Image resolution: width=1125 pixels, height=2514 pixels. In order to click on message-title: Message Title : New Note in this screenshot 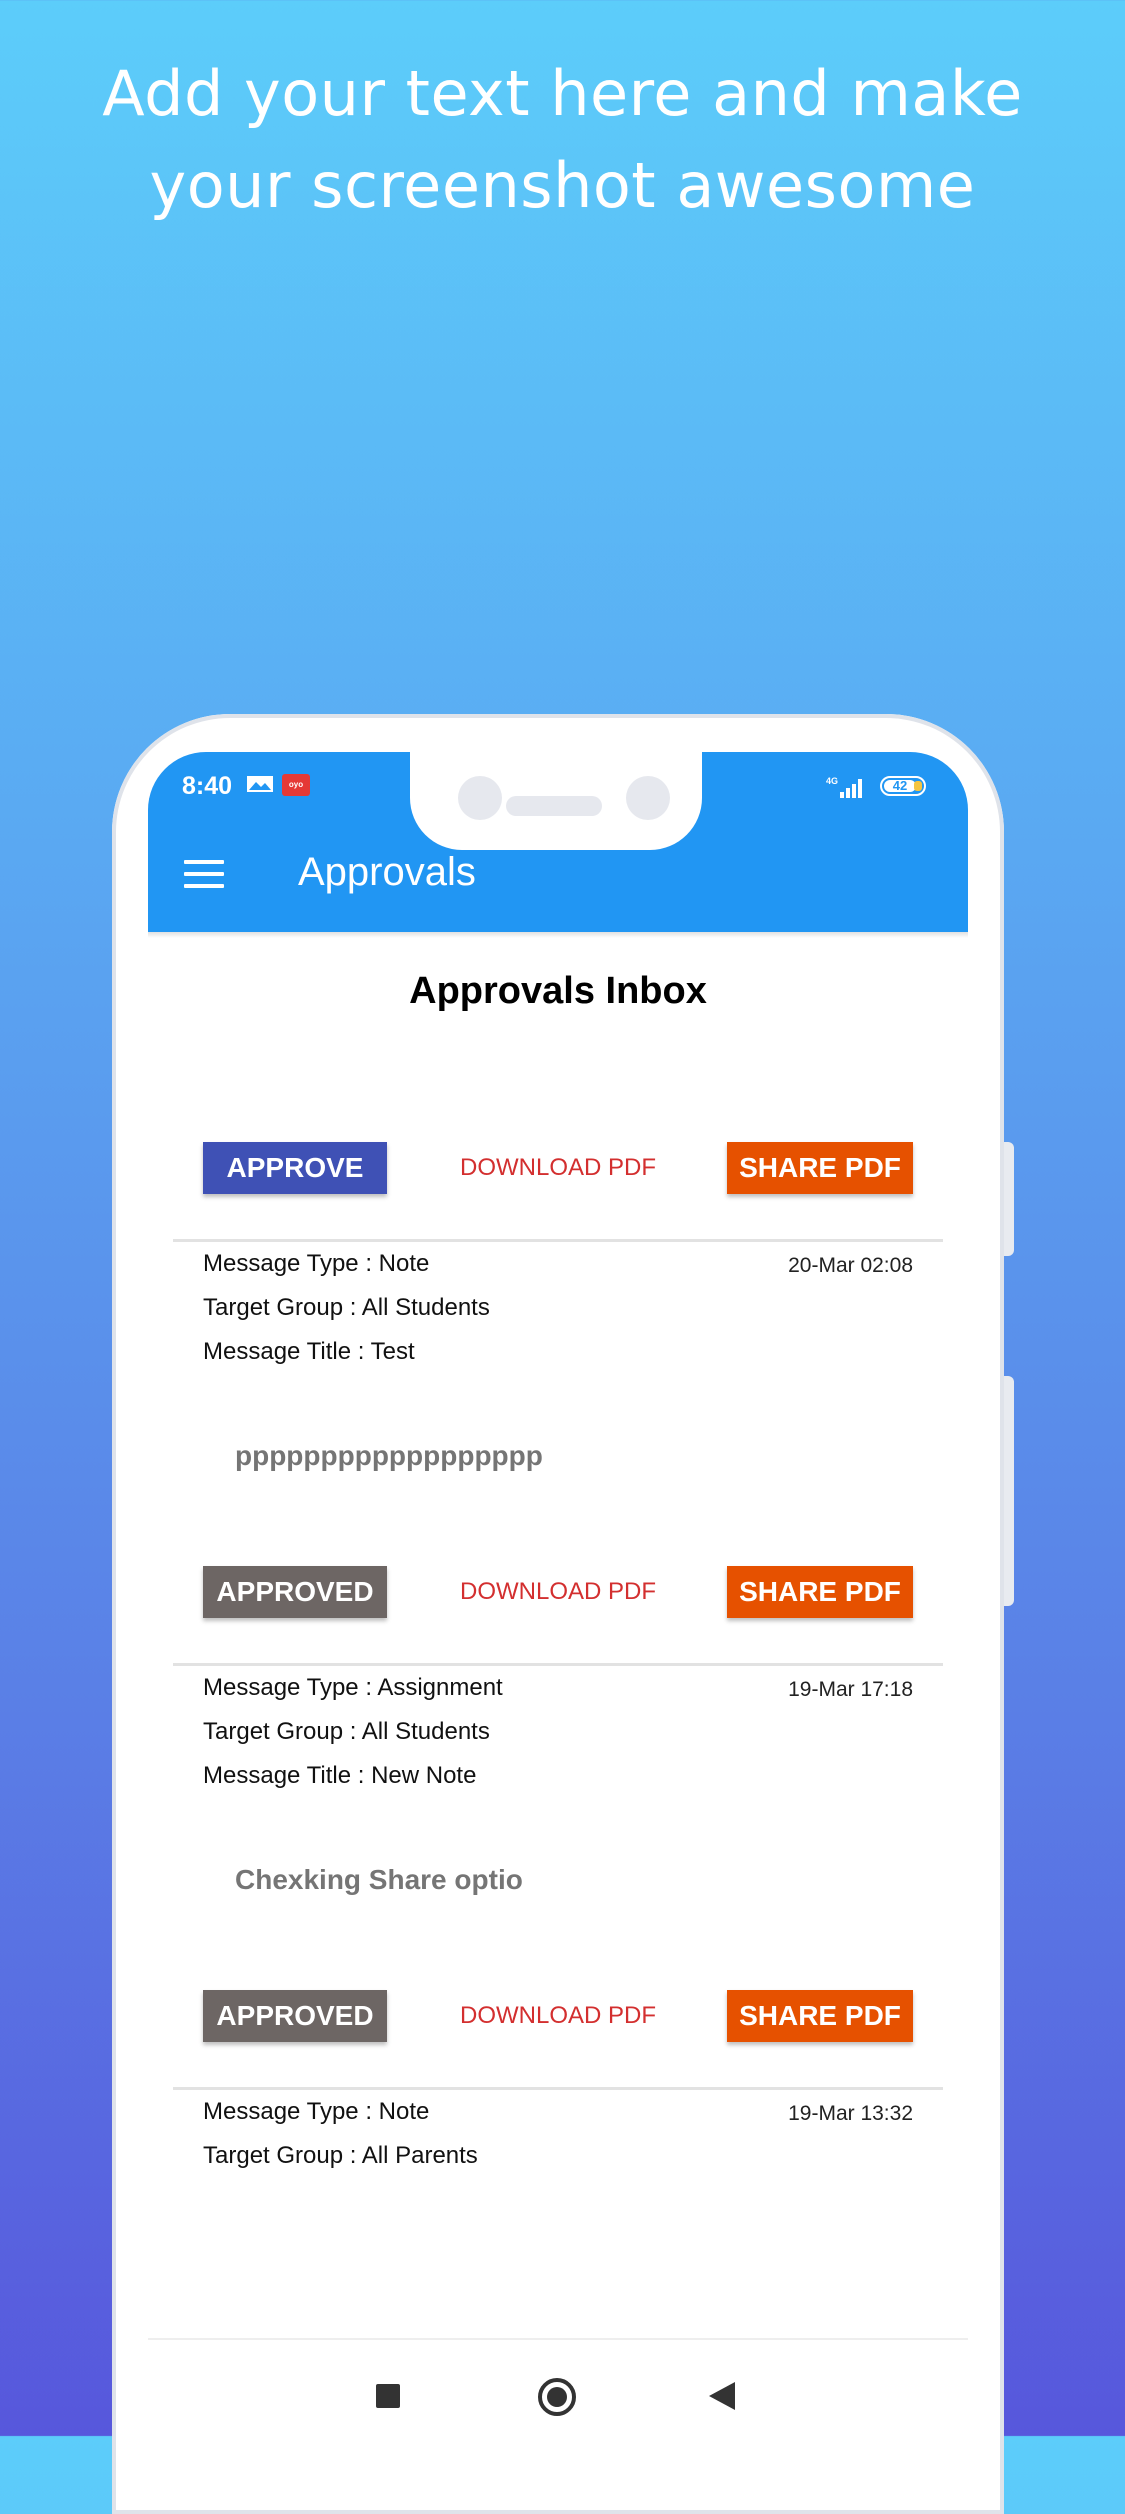, I will do `click(340, 1775)`.